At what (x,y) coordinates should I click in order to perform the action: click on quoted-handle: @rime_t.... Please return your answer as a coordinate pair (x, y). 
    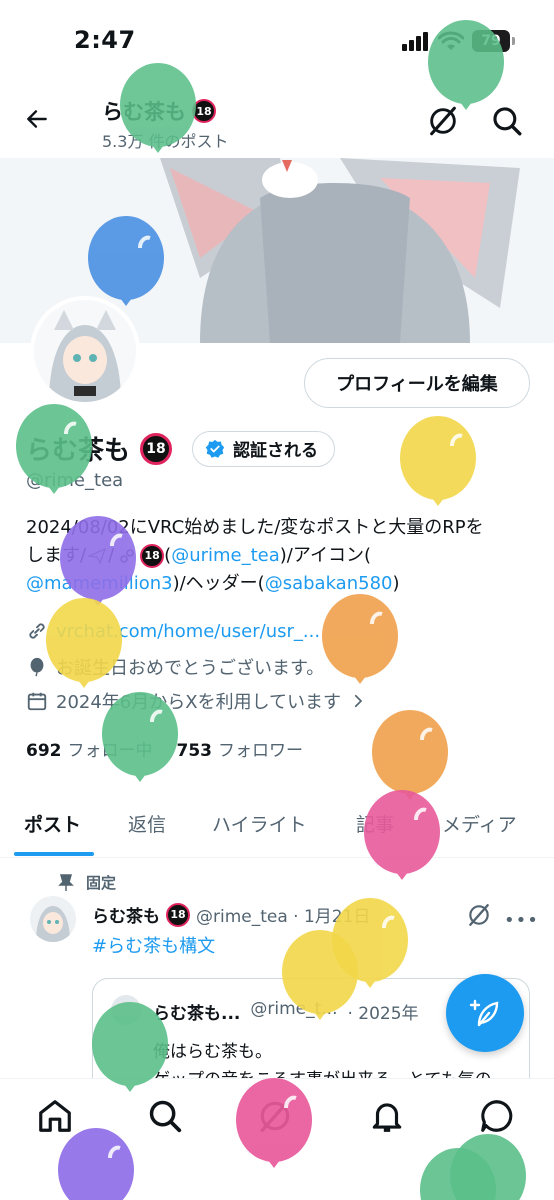
    Looking at the image, I should click on (294, 1009).